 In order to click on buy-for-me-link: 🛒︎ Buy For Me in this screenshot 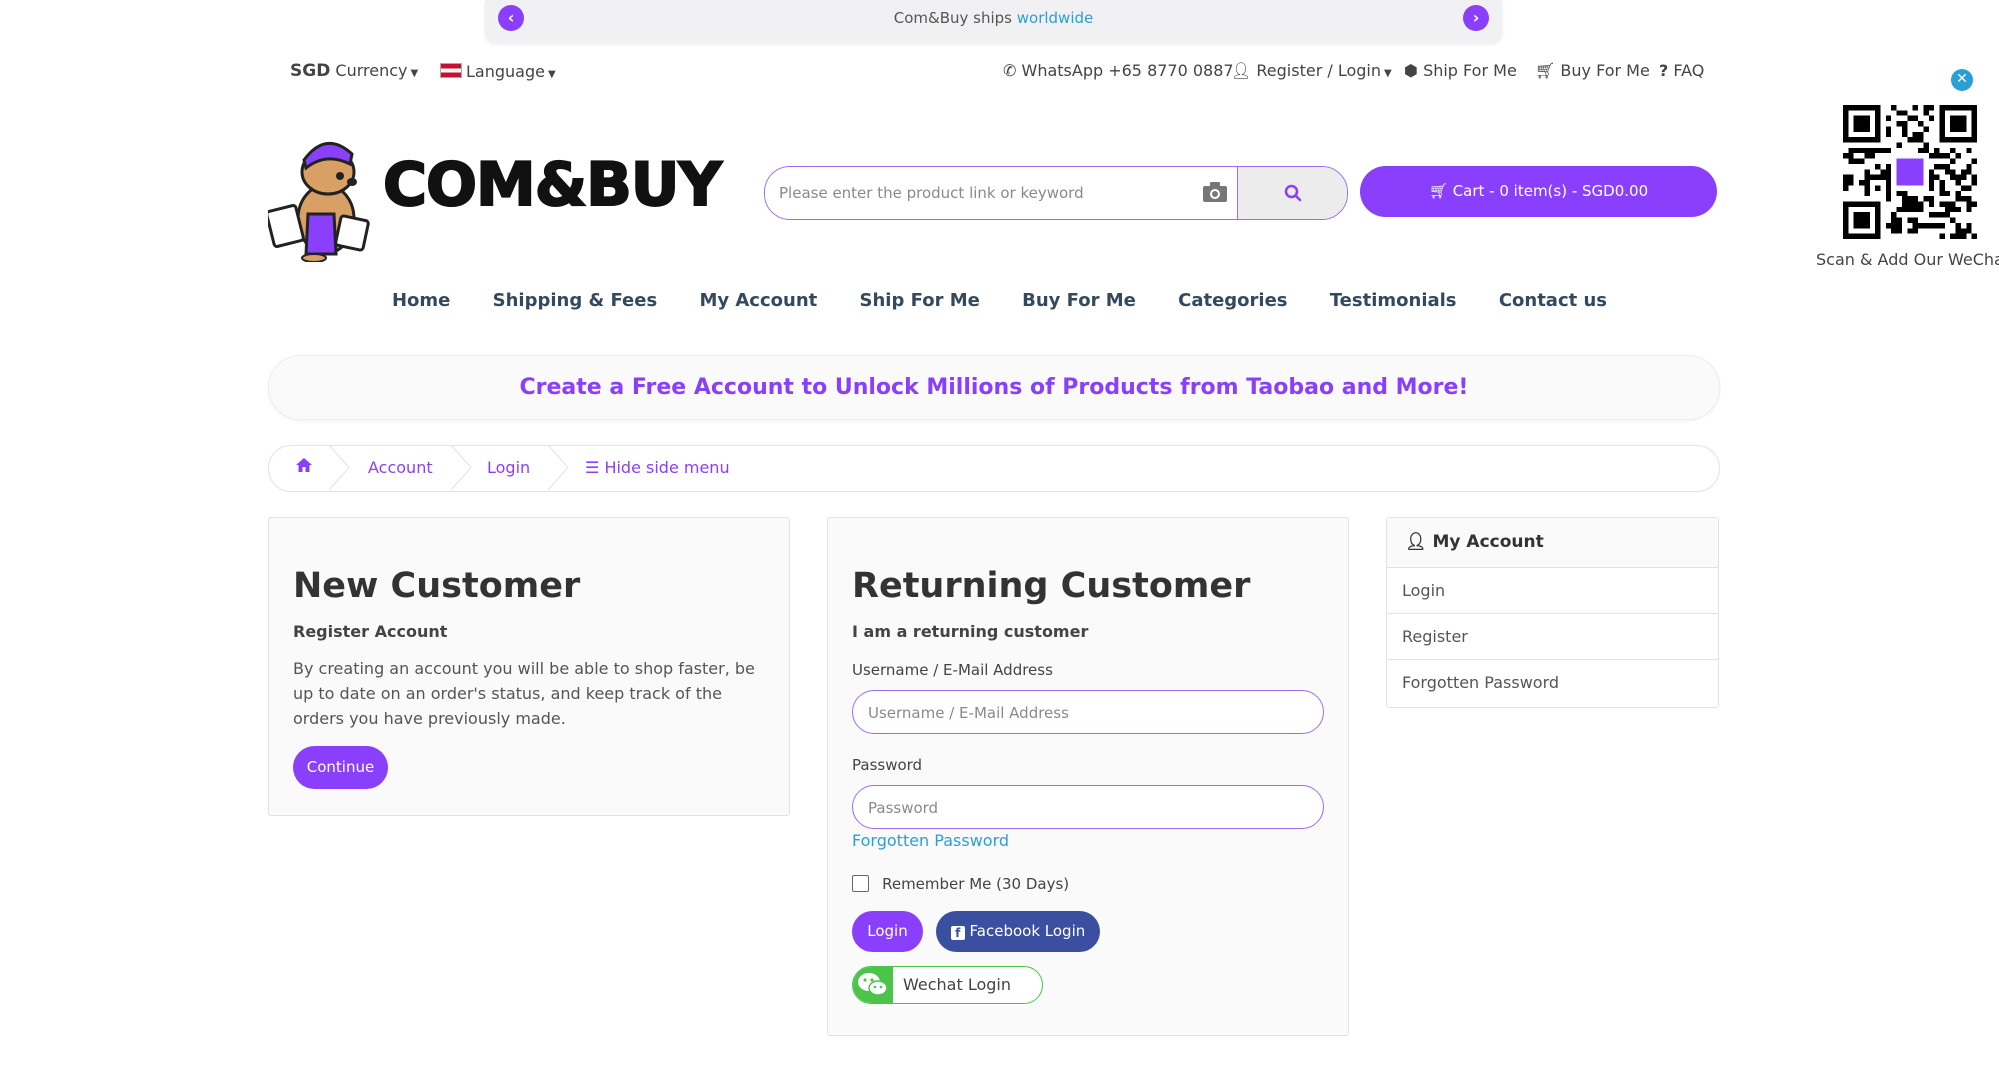, I will do `click(1592, 70)`.